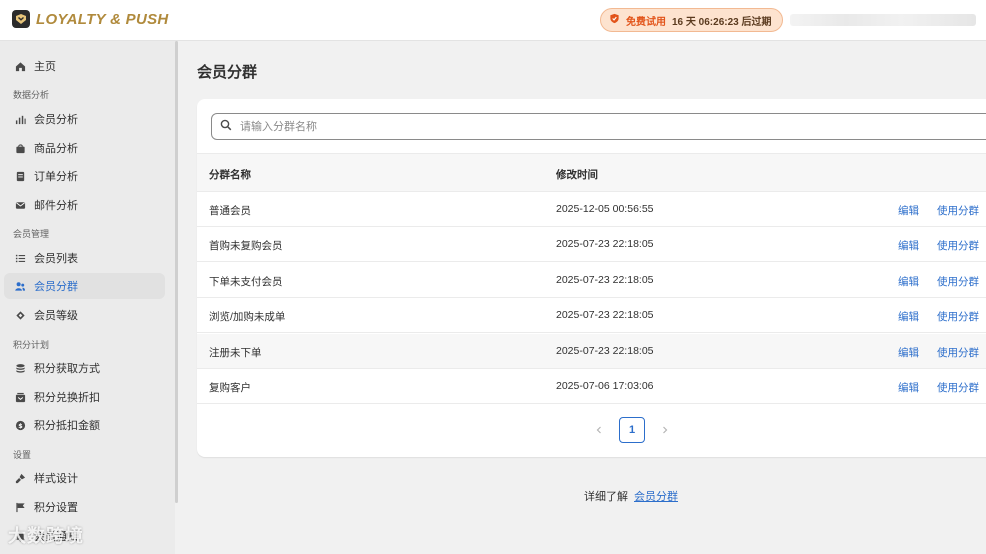 The height and width of the screenshot is (554, 986). What do you see at coordinates (722, 22) in the screenshot?
I see `trial-countdown: 16 天 06:26:23 后过期` at bounding box center [722, 22].